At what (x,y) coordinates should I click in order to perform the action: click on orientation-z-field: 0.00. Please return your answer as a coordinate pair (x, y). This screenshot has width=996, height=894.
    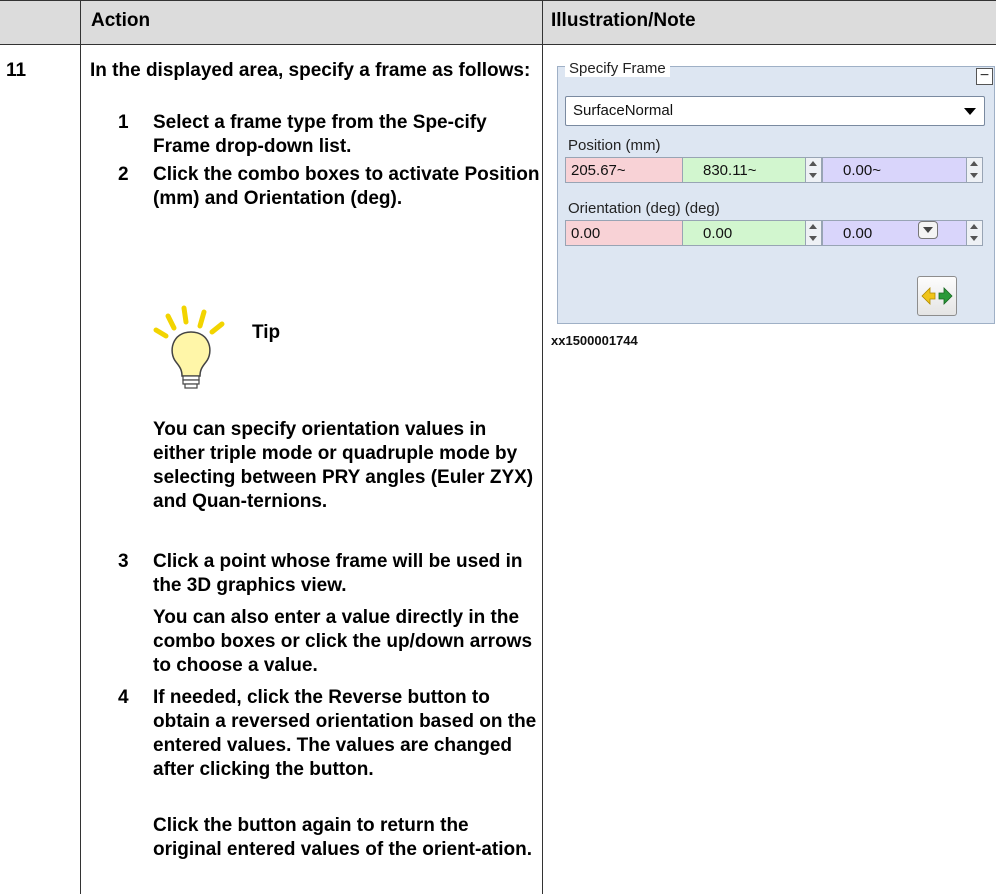
    Looking at the image, I should click on (902, 233).